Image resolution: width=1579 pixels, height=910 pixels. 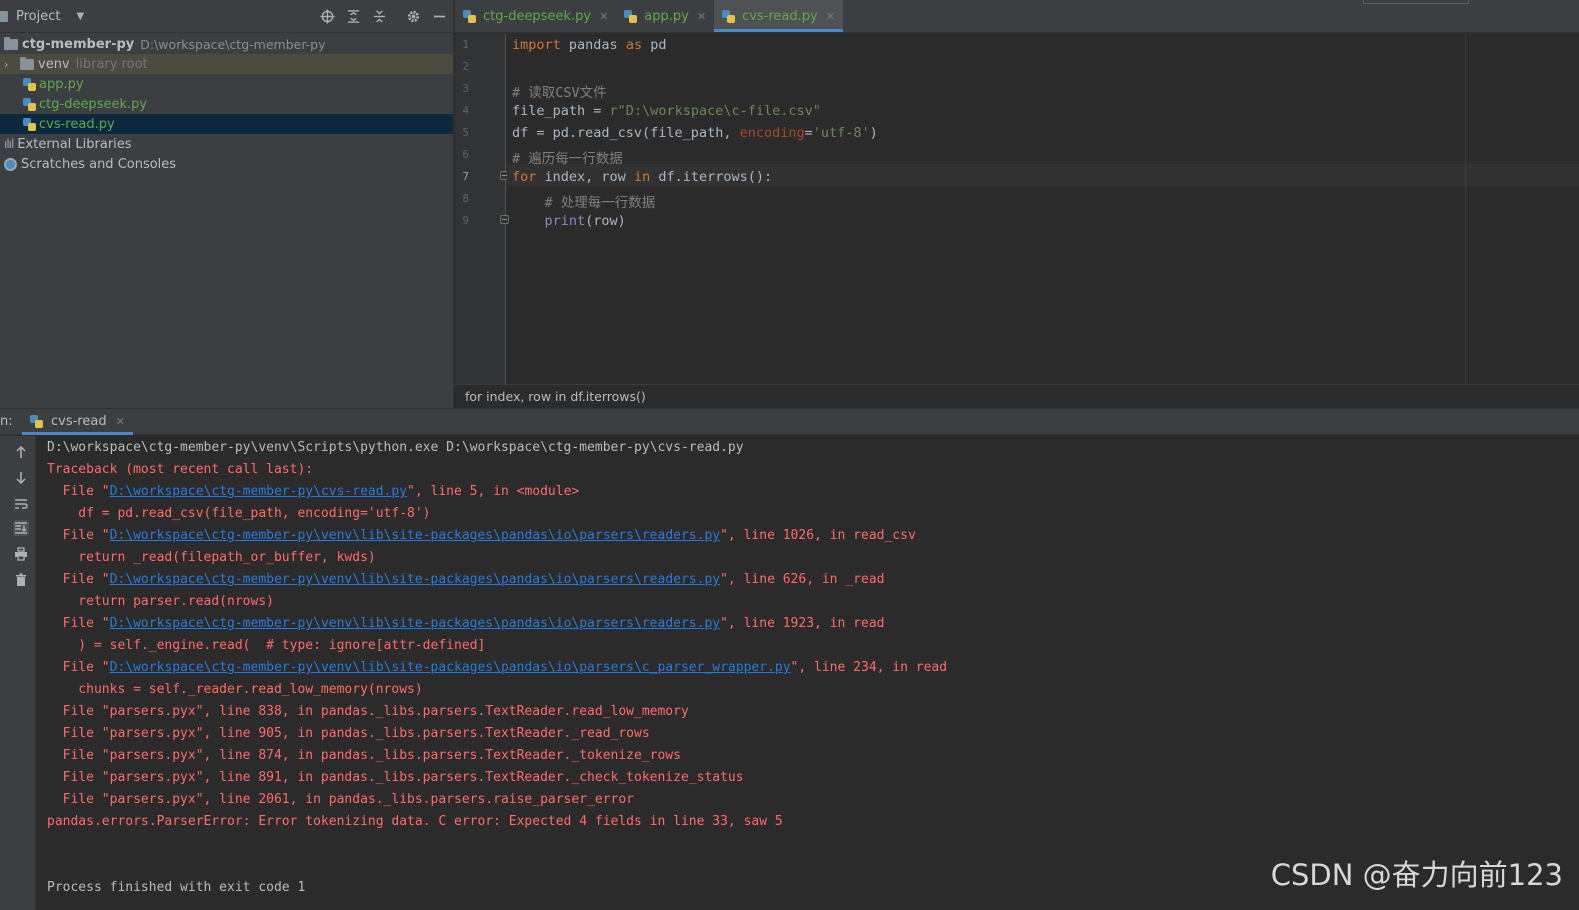 What do you see at coordinates (869, 667) in the screenshot?
I see `console-text: ", line 234, in read` at bounding box center [869, 667].